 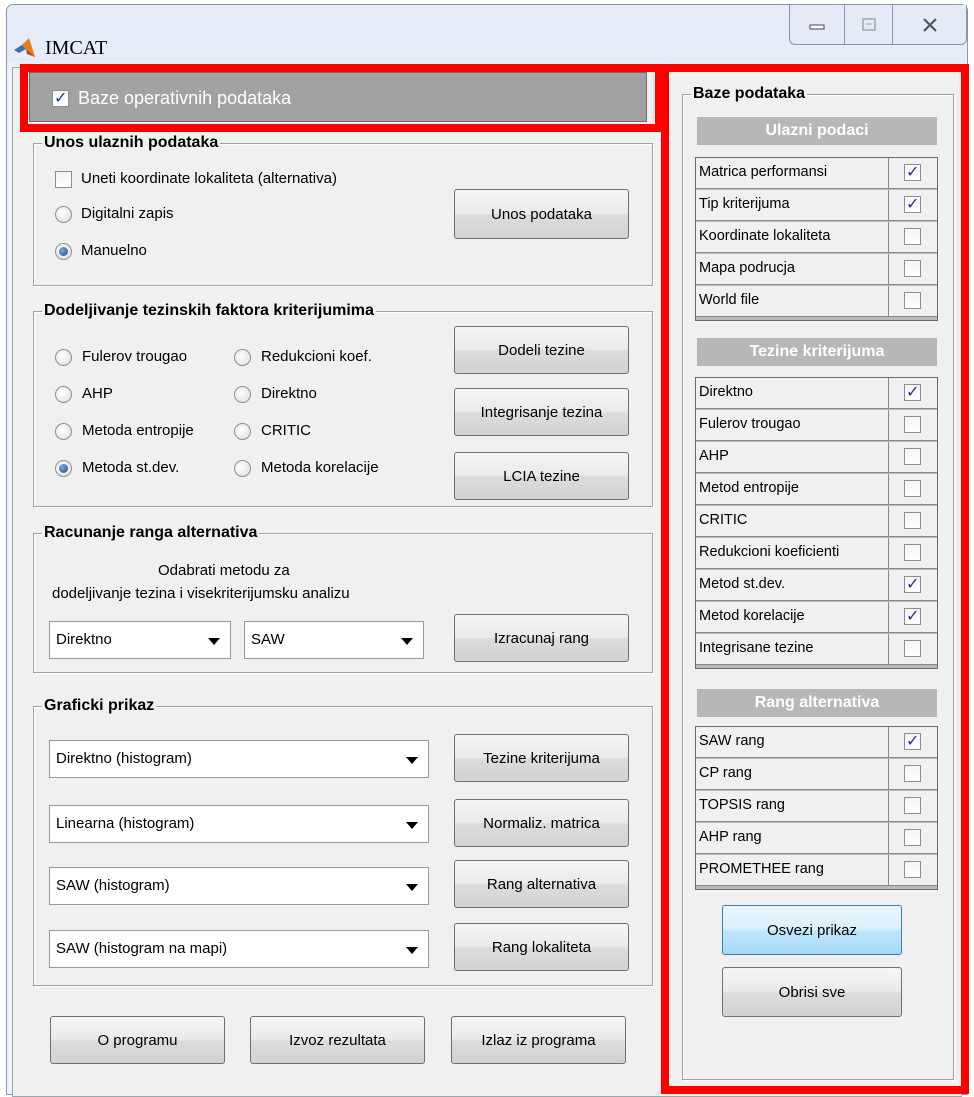 What do you see at coordinates (487, 34) in the screenshot?
I see `title-bar: IMCAT` at bounding box center [487, 34].